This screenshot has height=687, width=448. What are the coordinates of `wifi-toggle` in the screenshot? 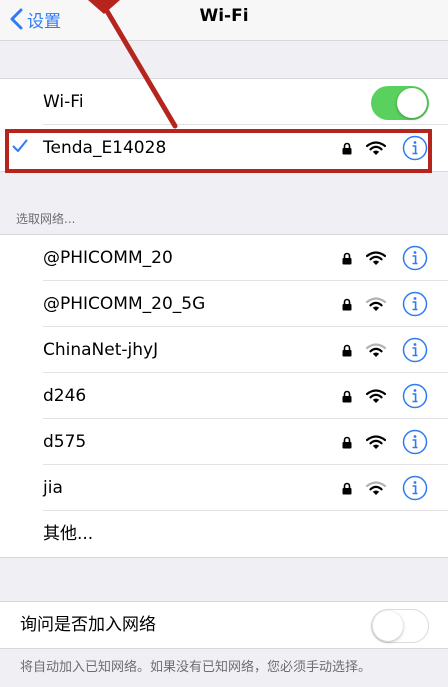 It's located at (400, 103).